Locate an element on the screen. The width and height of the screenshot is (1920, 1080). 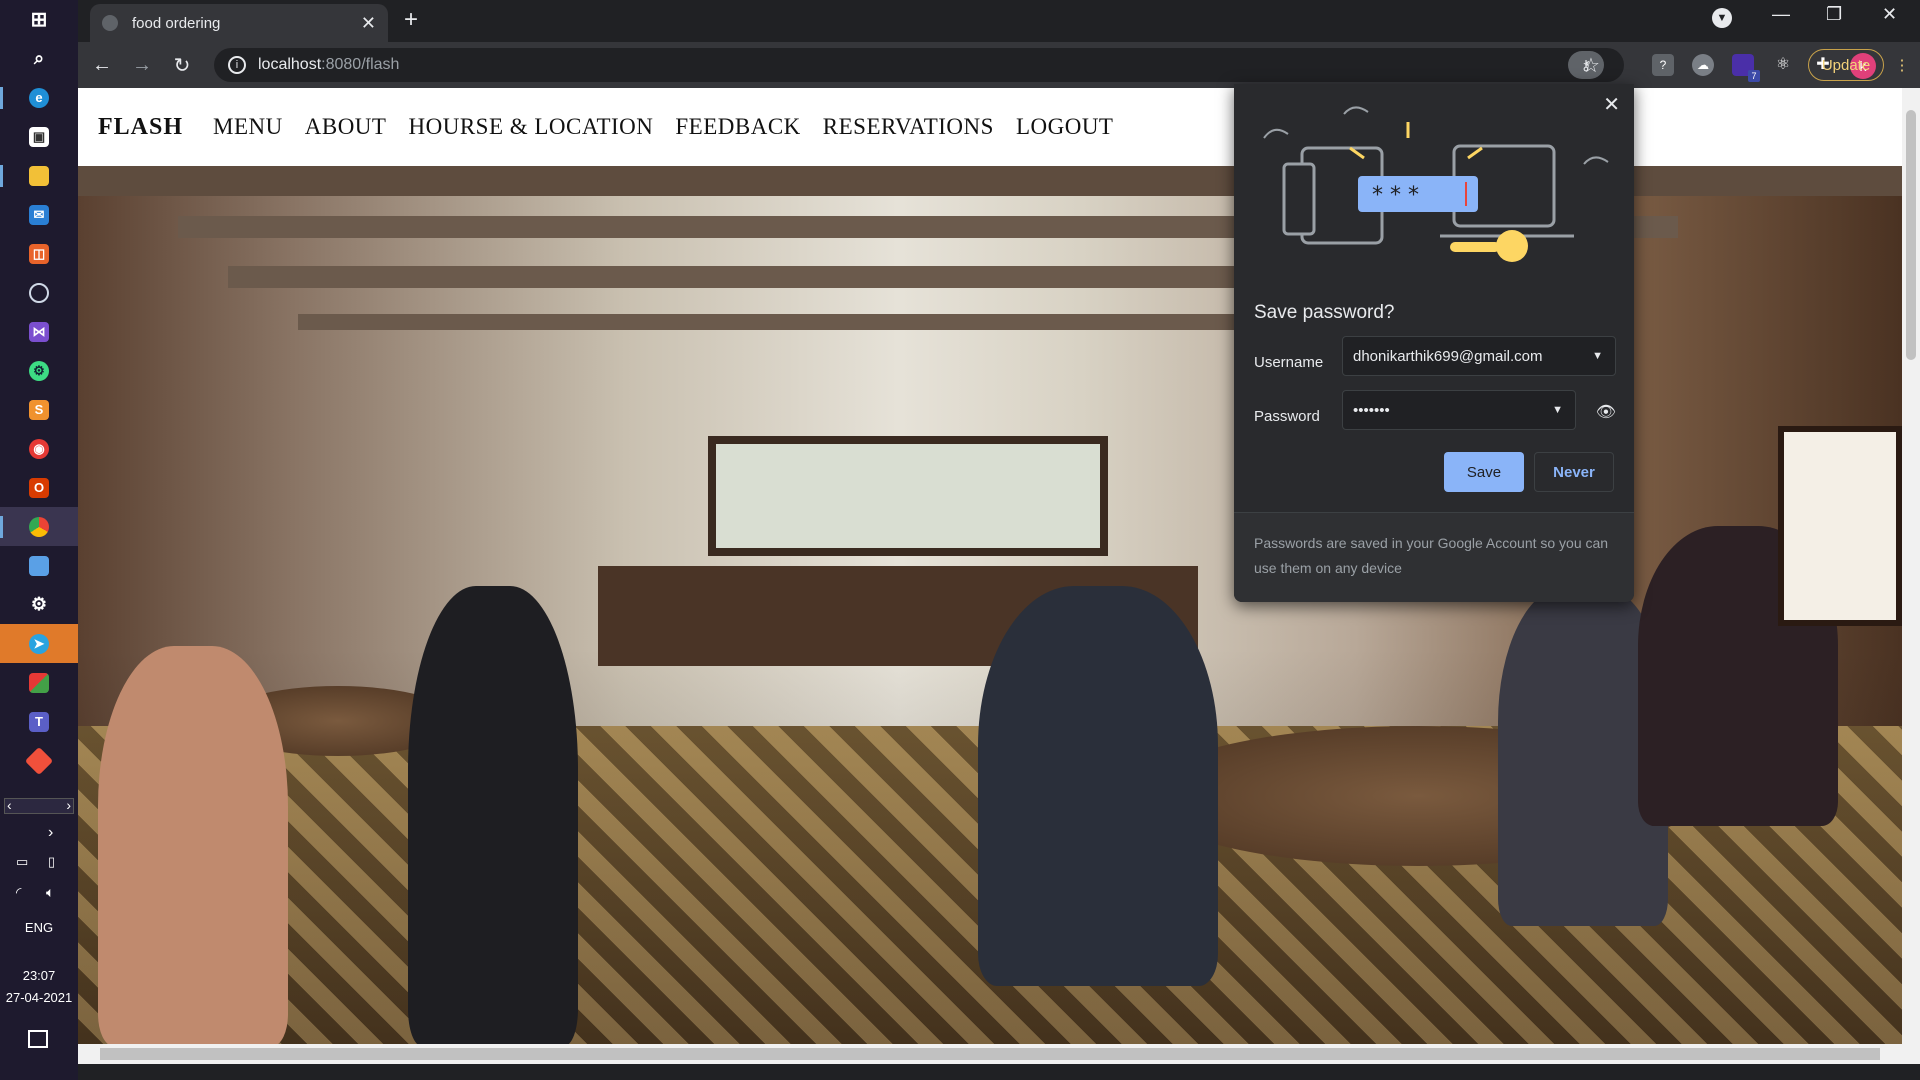
telegram-icon: ➤ is located at coordinates (39, 643).